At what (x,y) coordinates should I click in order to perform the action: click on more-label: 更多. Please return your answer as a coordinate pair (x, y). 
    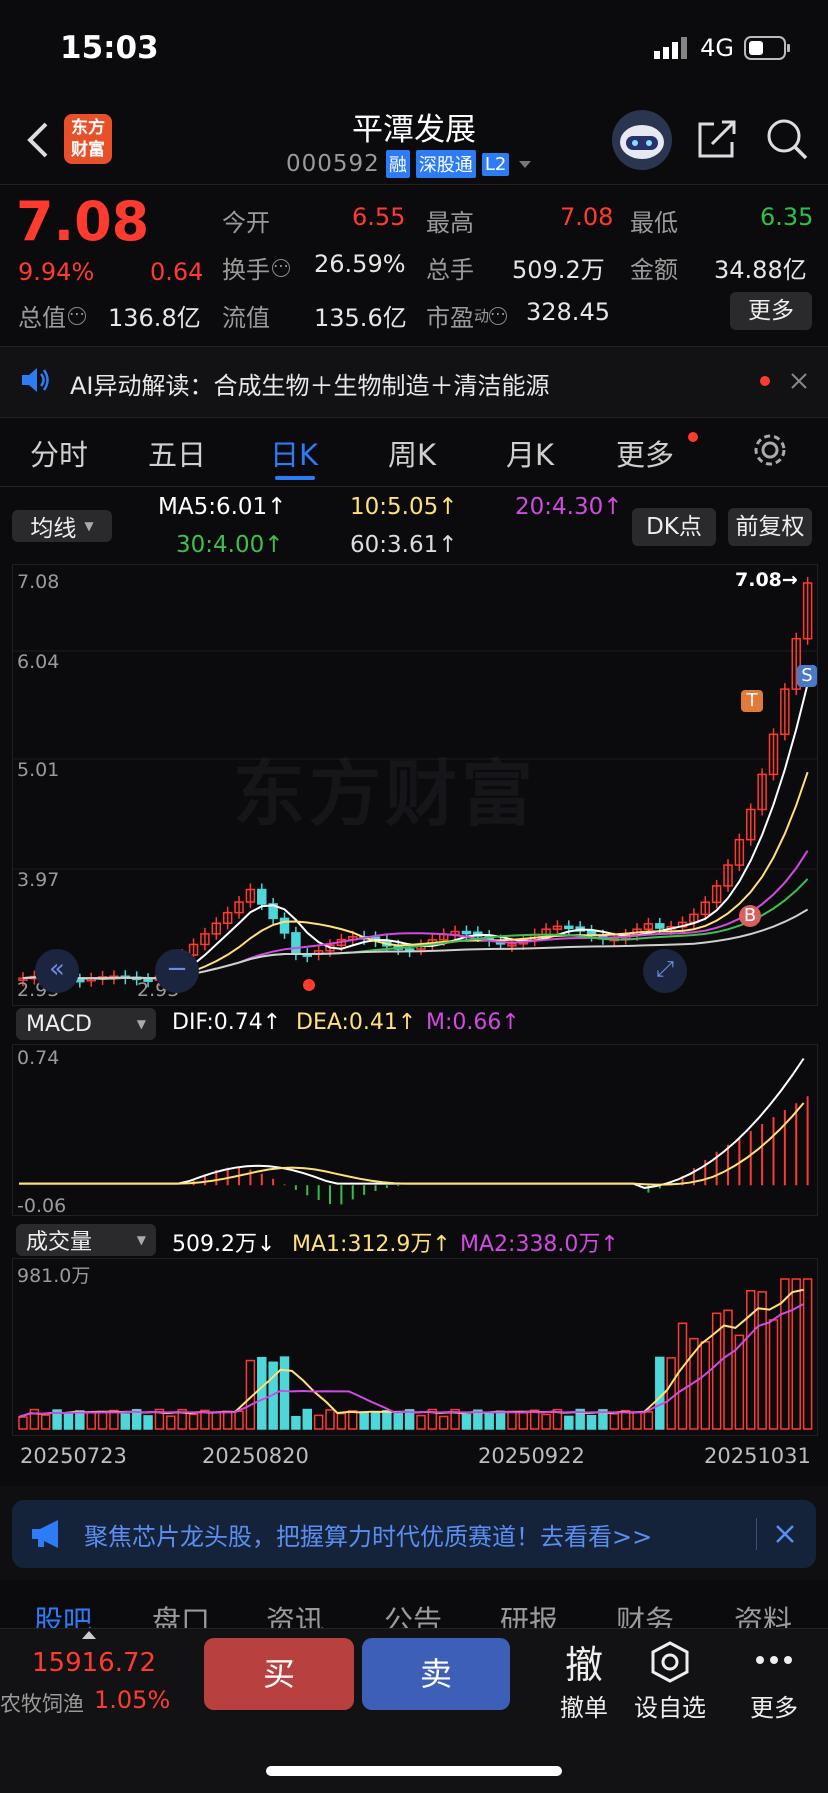
    Looking at the image, I should click on (774, 1705).